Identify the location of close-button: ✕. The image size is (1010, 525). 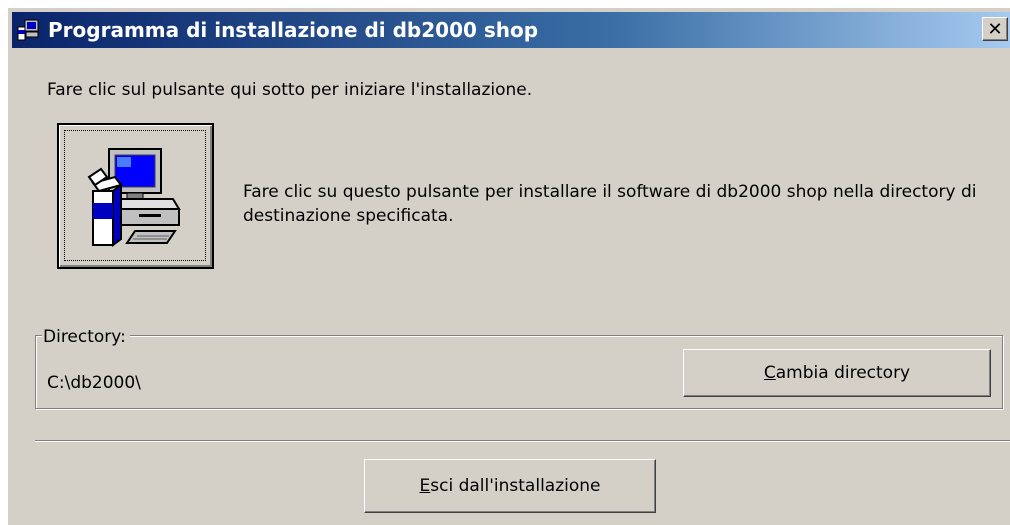
(995, 29).